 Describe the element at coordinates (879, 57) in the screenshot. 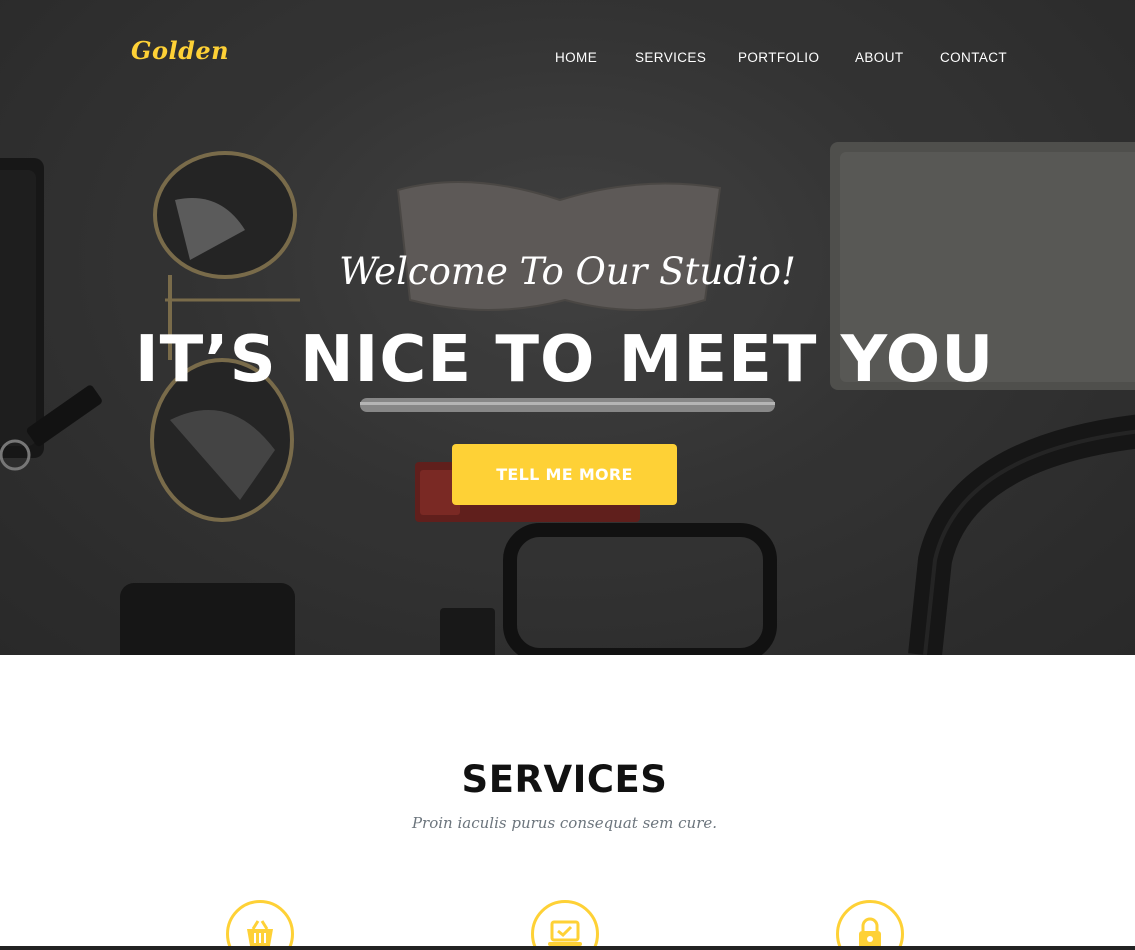

I see `nav-about: ABOUT` at that location.